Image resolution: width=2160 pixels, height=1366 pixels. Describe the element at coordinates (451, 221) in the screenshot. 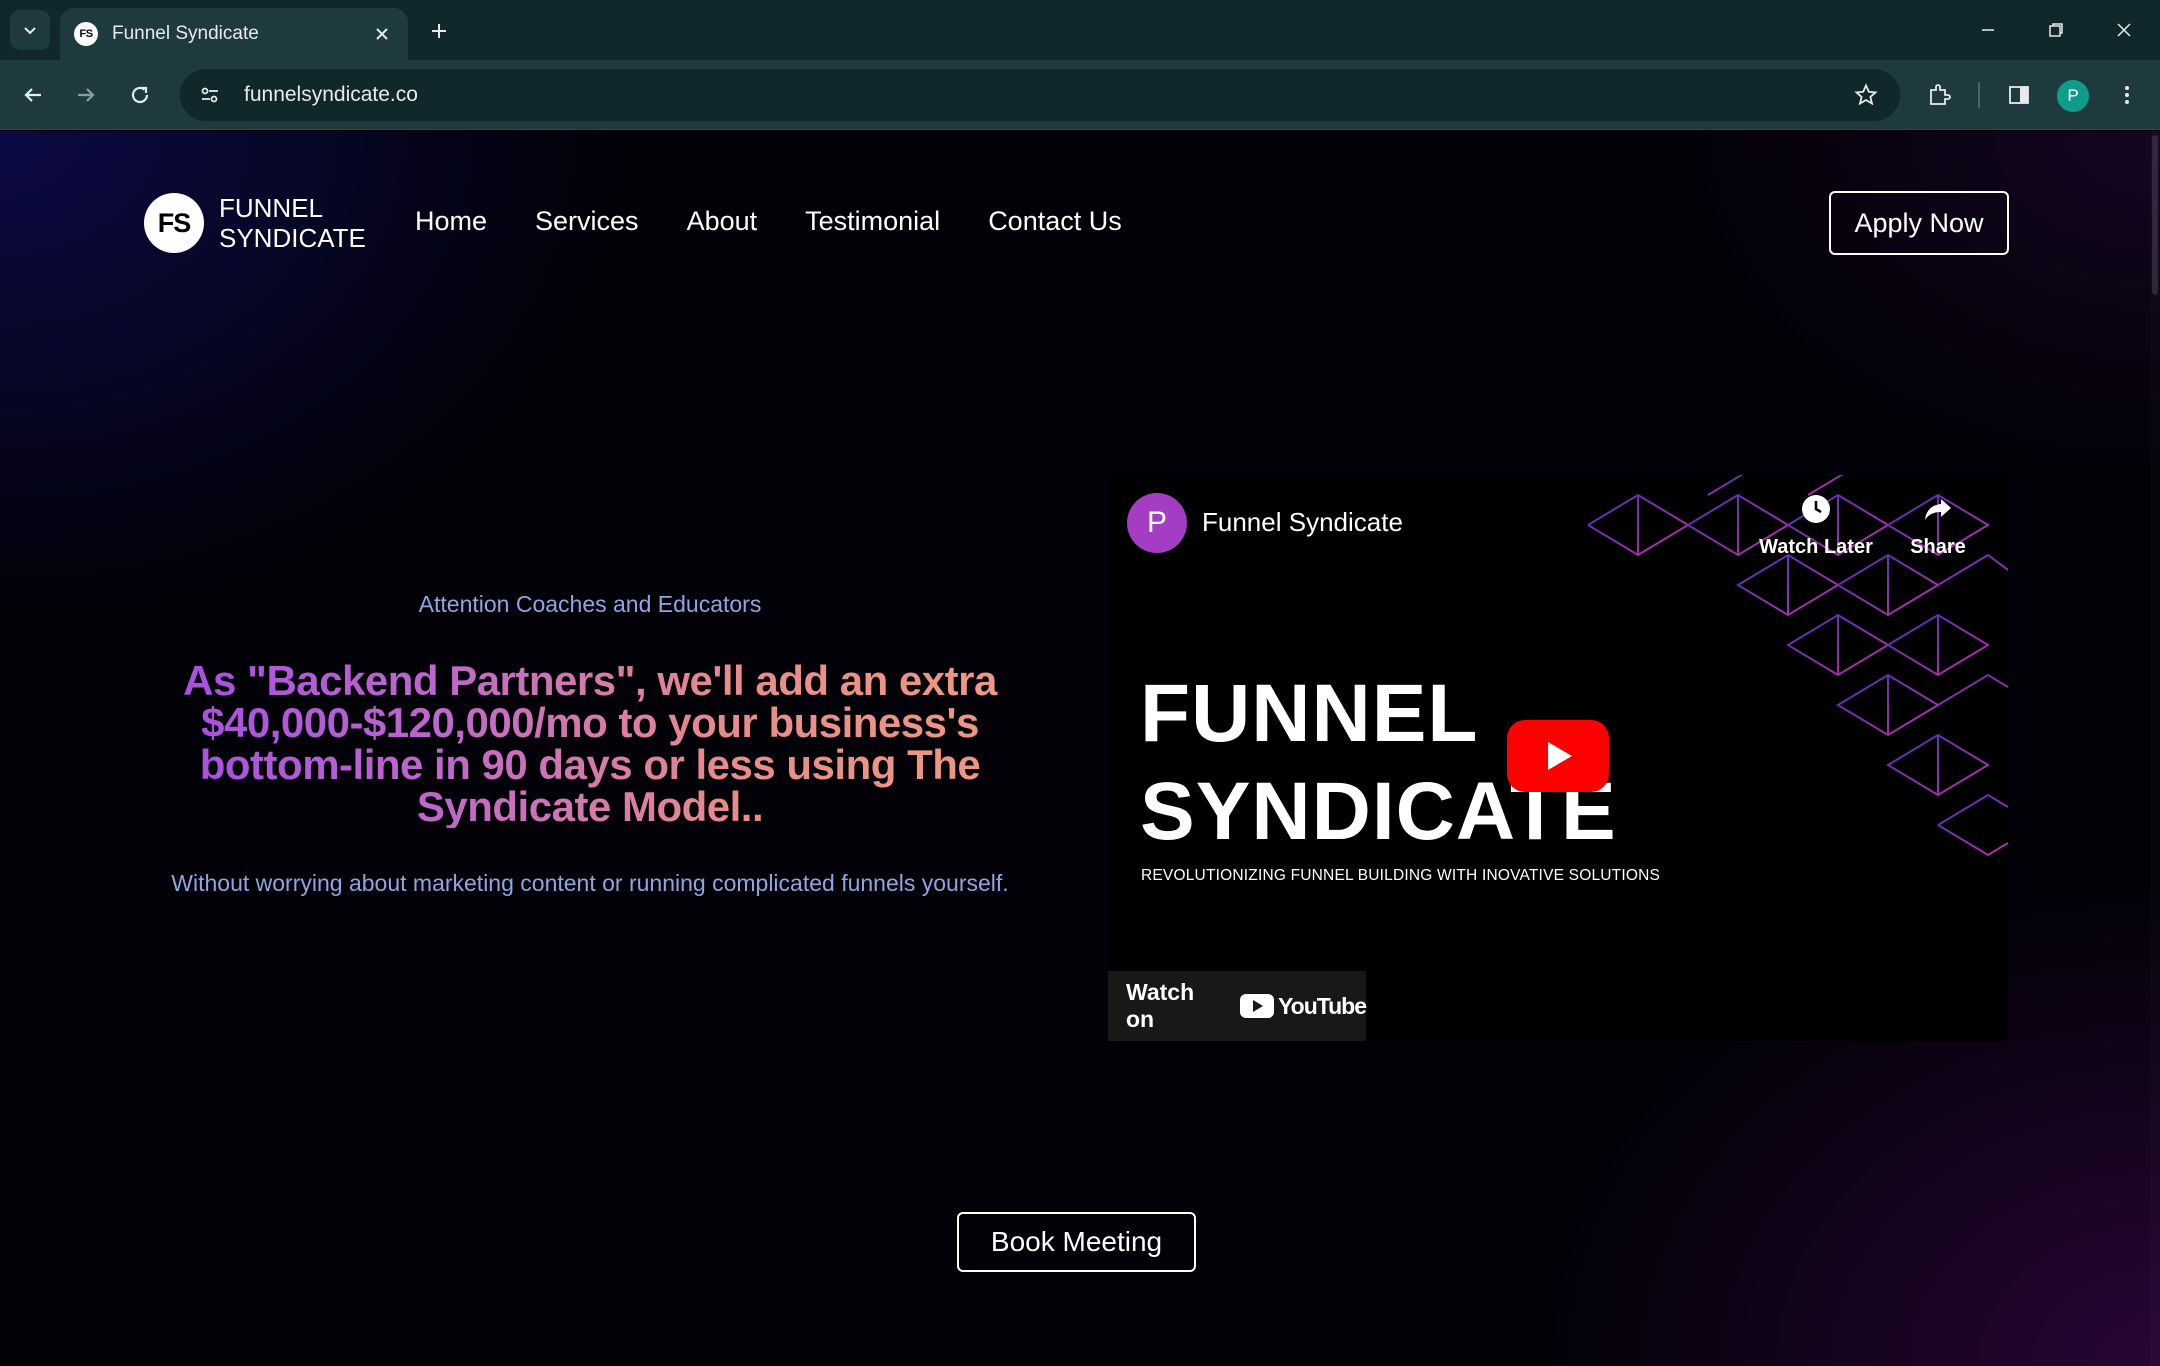

I see `nav-home: Home` at that location.